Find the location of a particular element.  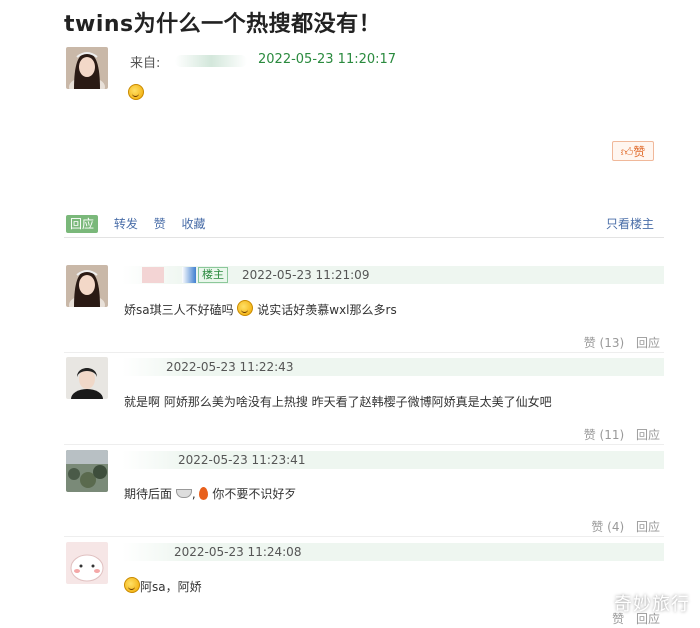

avatar-cartoon-image is located at coordinates (87, 563).